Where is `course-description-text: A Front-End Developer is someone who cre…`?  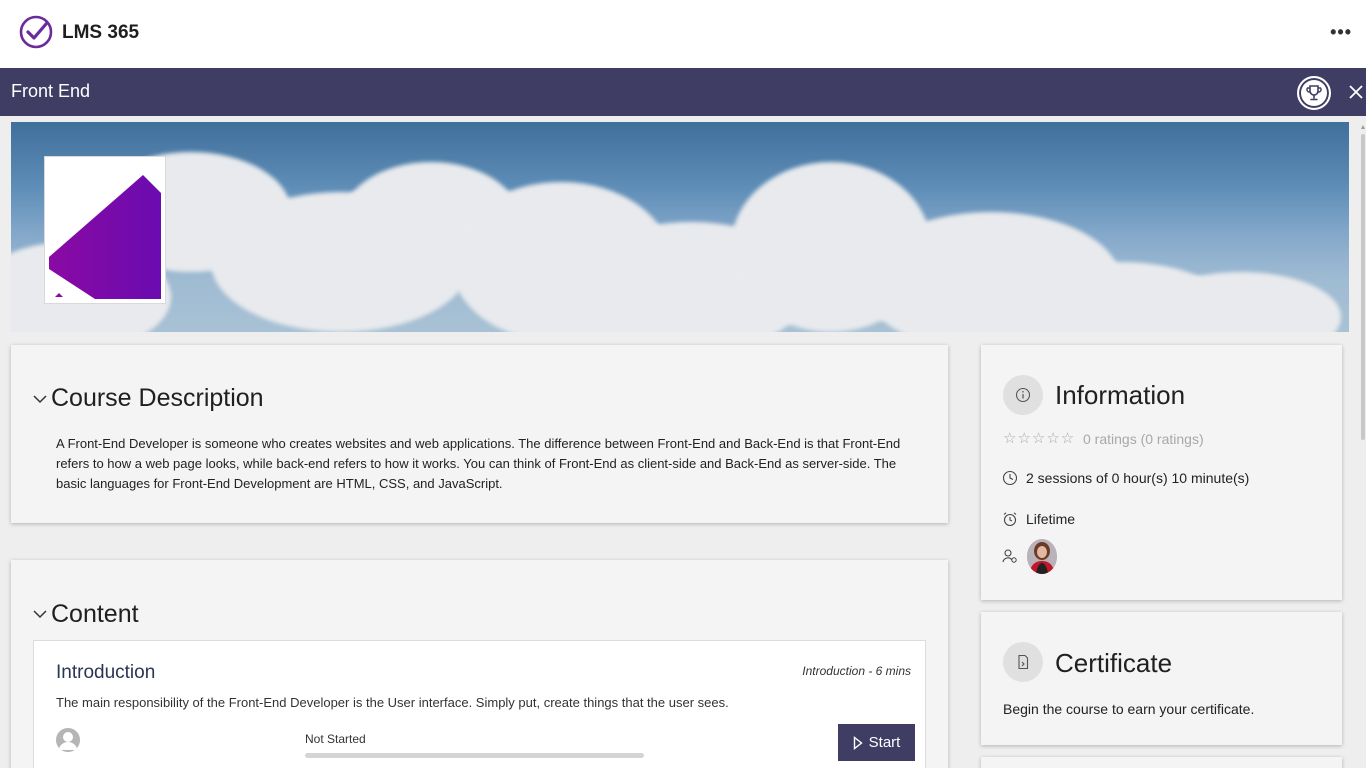
course-description-text: A Front-End Developer is someone who cre… is located at coordinates (478, 463).